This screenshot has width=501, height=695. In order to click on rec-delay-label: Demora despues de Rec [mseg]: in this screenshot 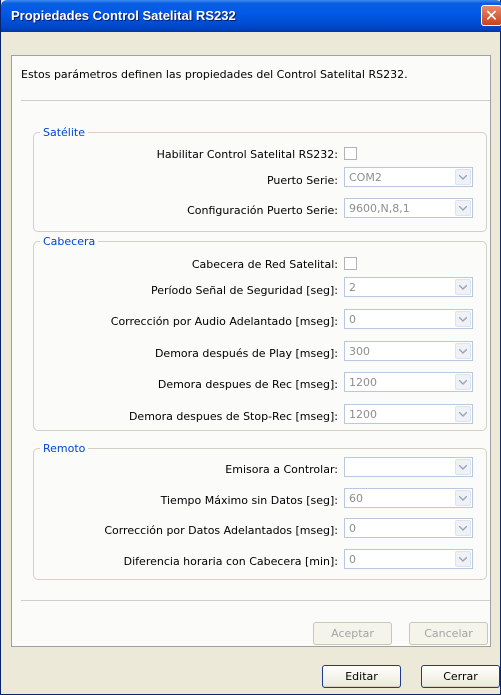, I will do `click(247, 384)`.